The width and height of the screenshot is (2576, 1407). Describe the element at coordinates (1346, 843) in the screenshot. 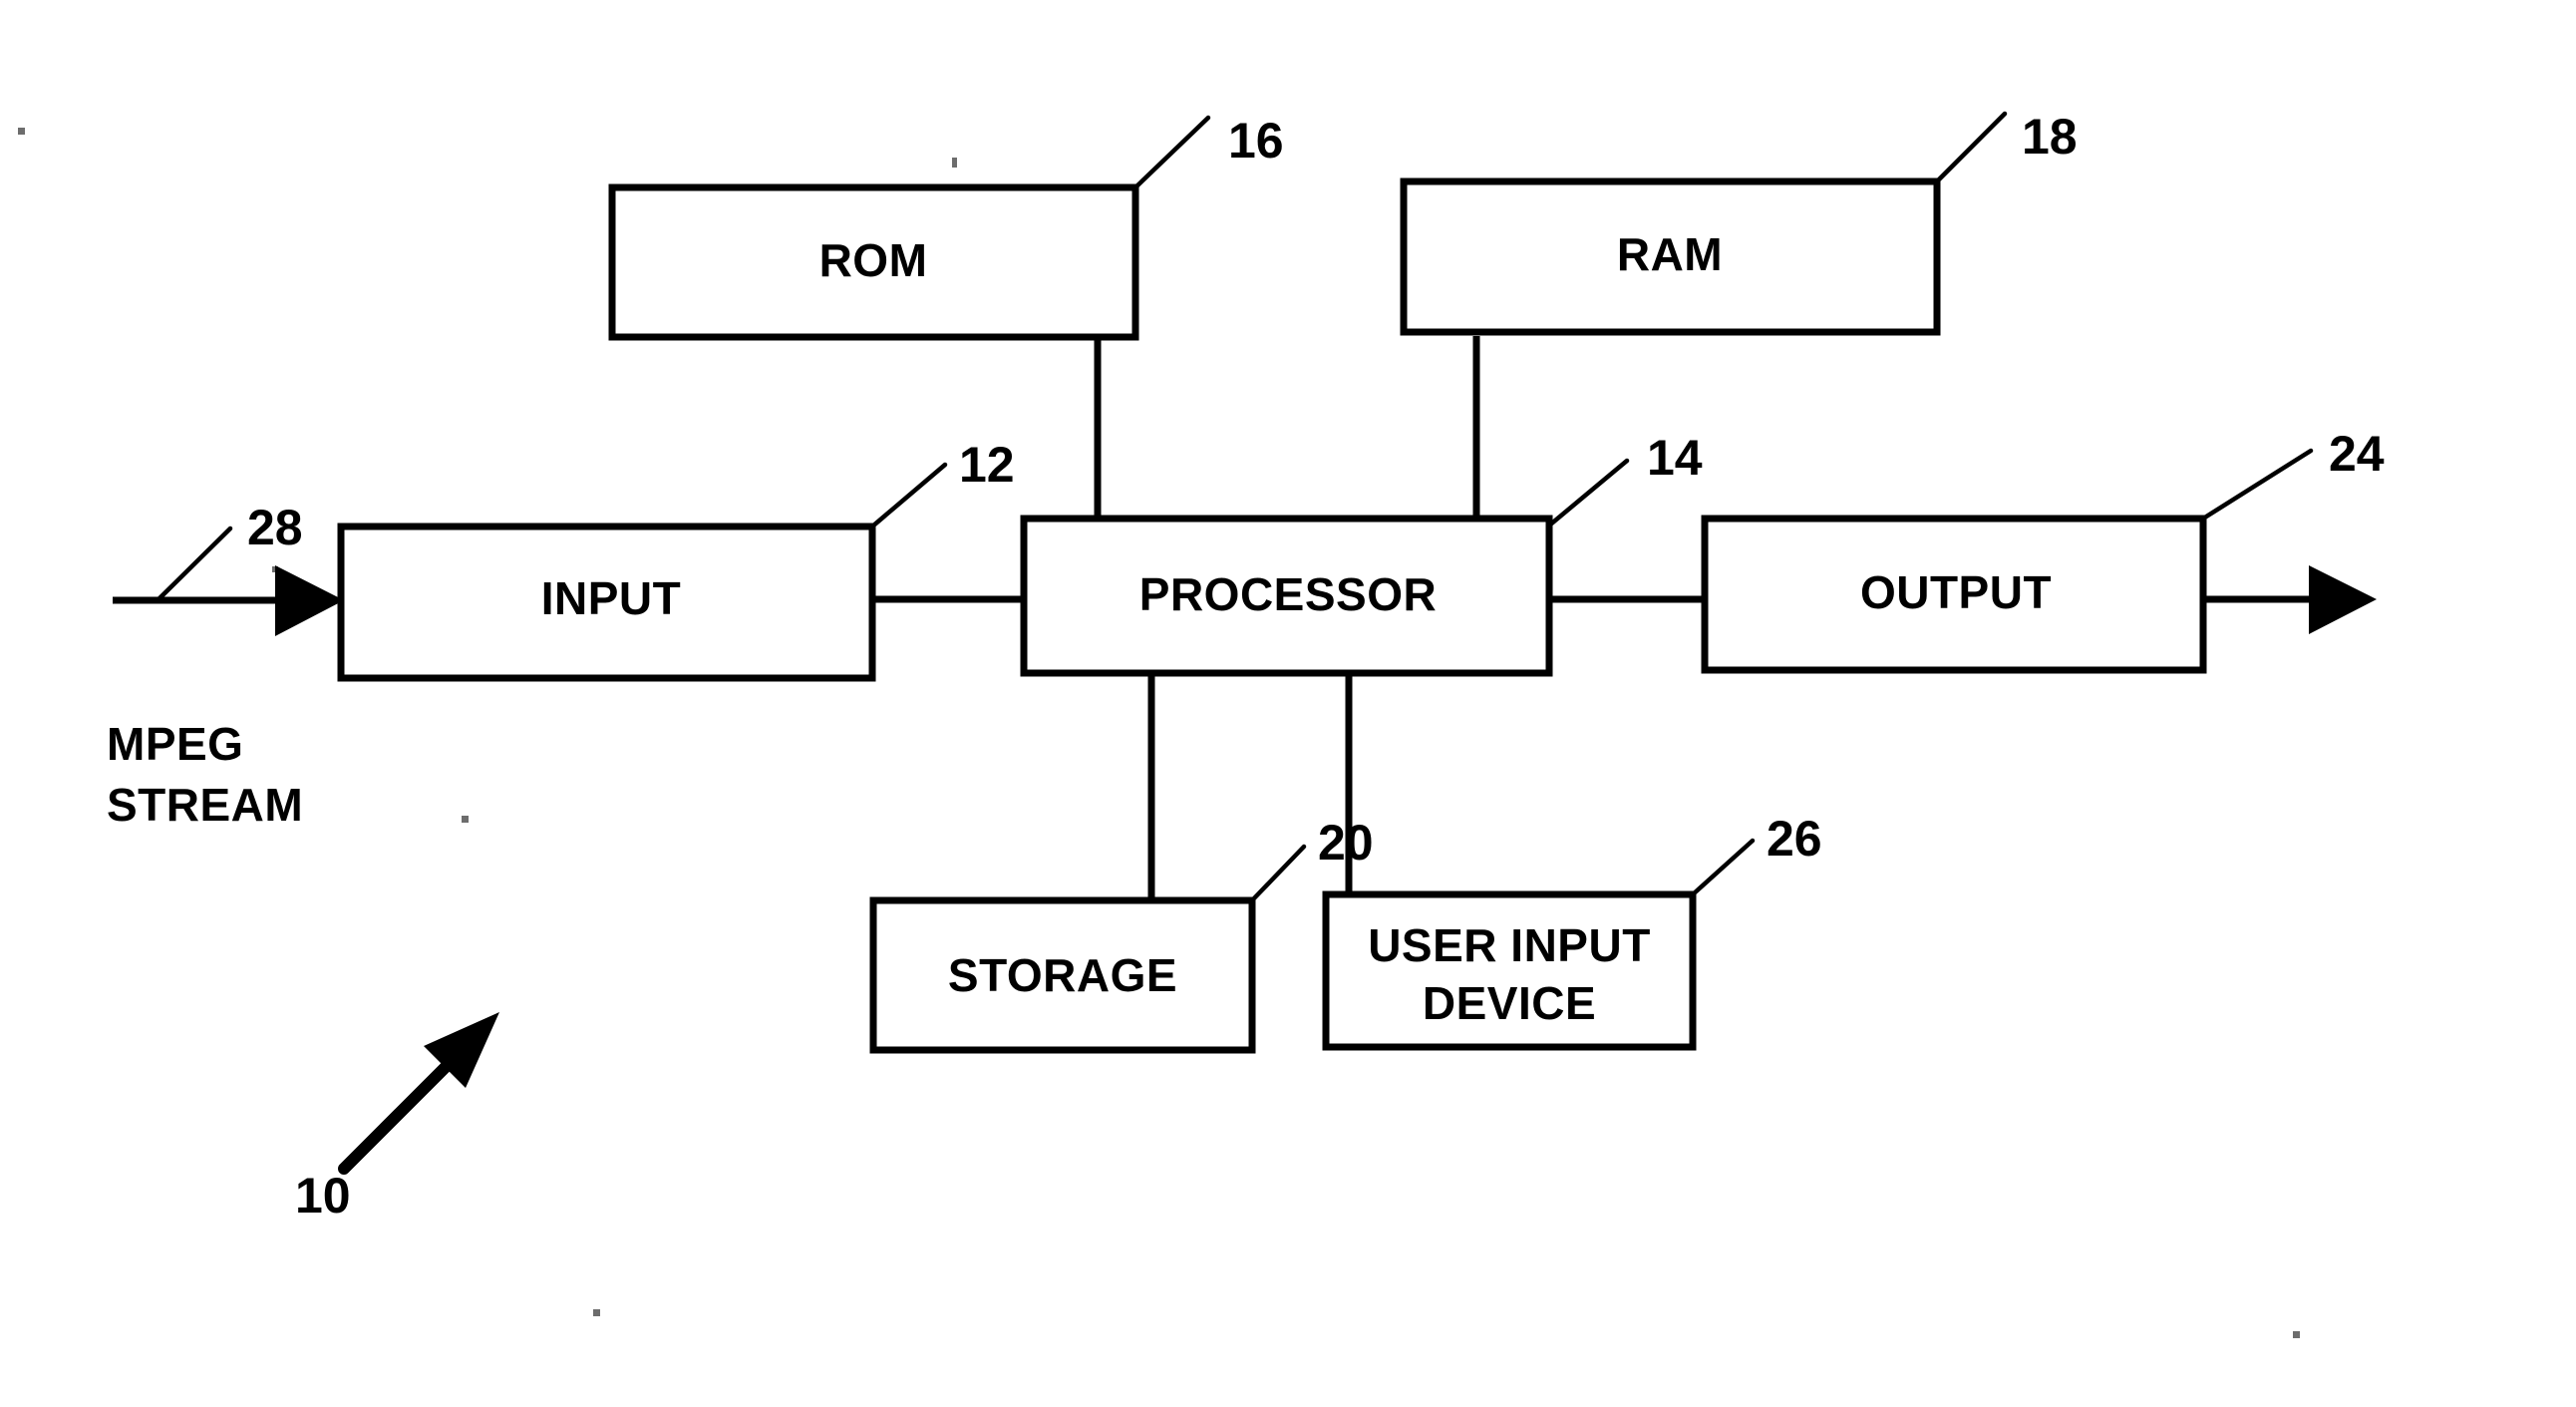

I see `ref-numeral-storage: 20` at that location.